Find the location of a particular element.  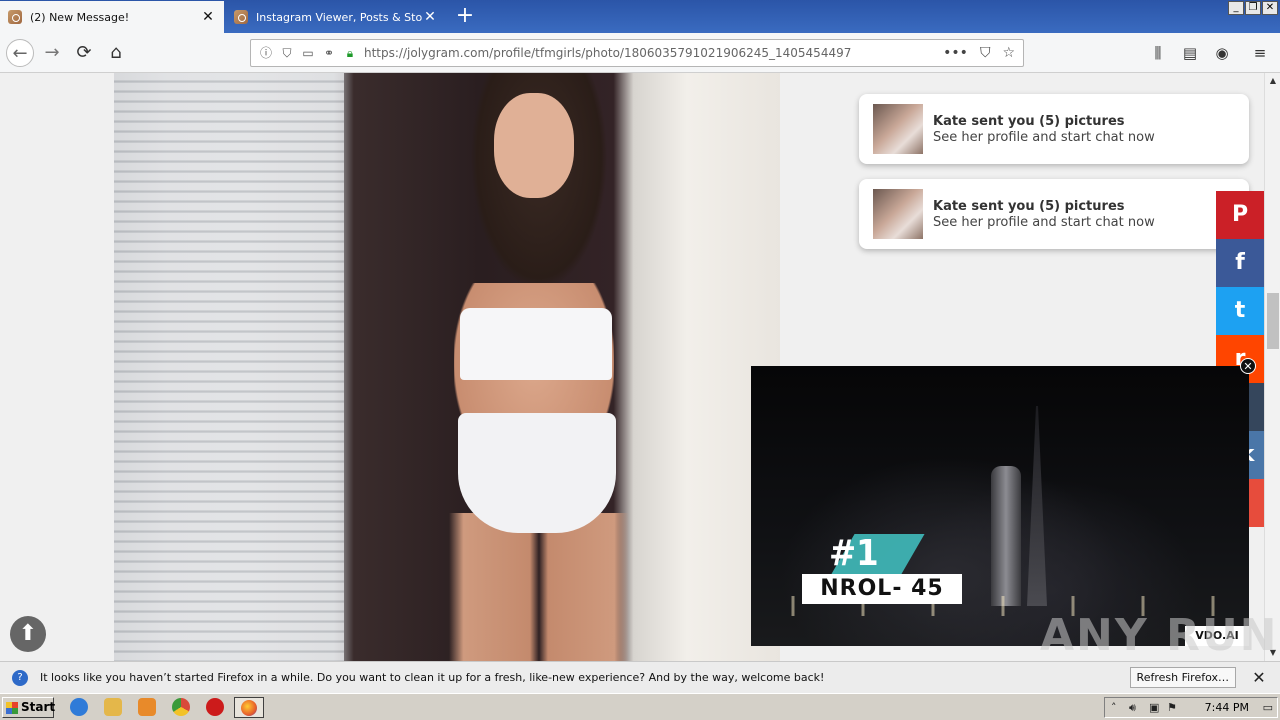

lock-icon: 🔒︎ is located at coordinates (350, 53).